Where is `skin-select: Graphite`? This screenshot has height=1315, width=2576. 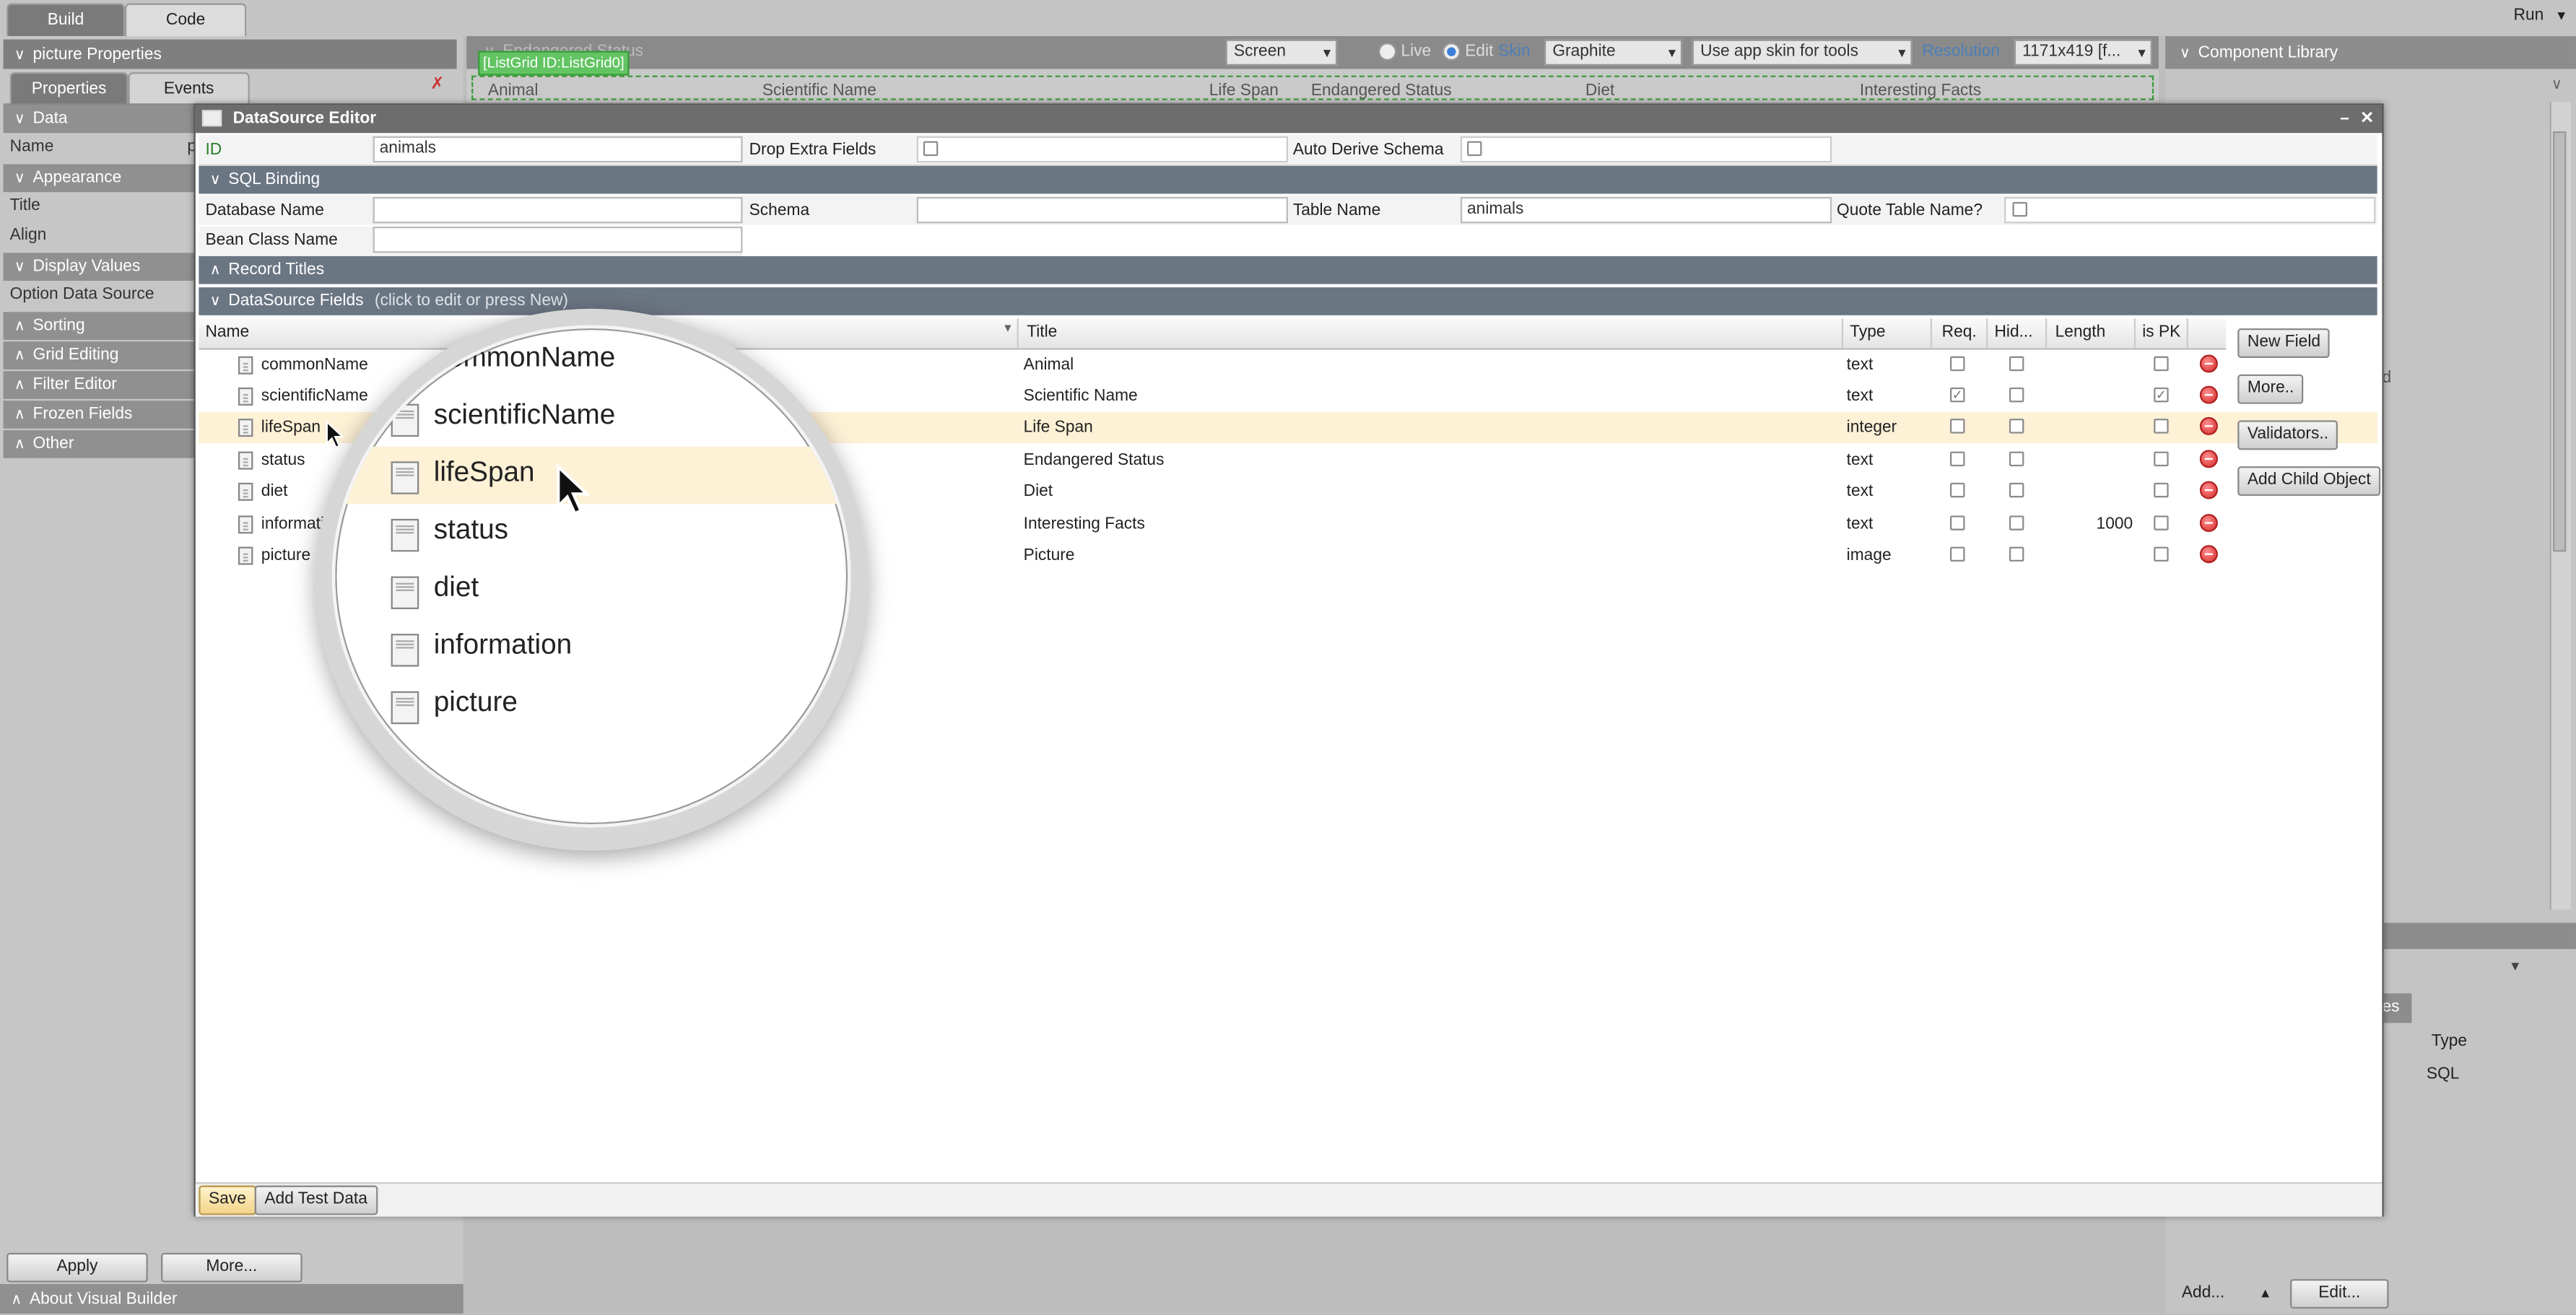
skin-select: Graphite is located at coordinates (1613, 52).